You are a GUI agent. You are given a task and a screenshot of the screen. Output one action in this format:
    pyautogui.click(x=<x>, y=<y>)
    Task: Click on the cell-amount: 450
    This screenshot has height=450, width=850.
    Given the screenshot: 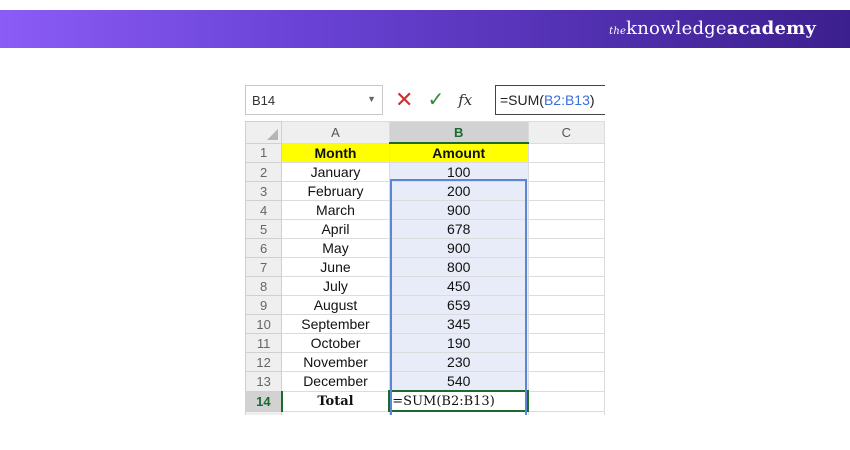 What is the action you would take?
    pyautogui.click(x=458, y=286)
    